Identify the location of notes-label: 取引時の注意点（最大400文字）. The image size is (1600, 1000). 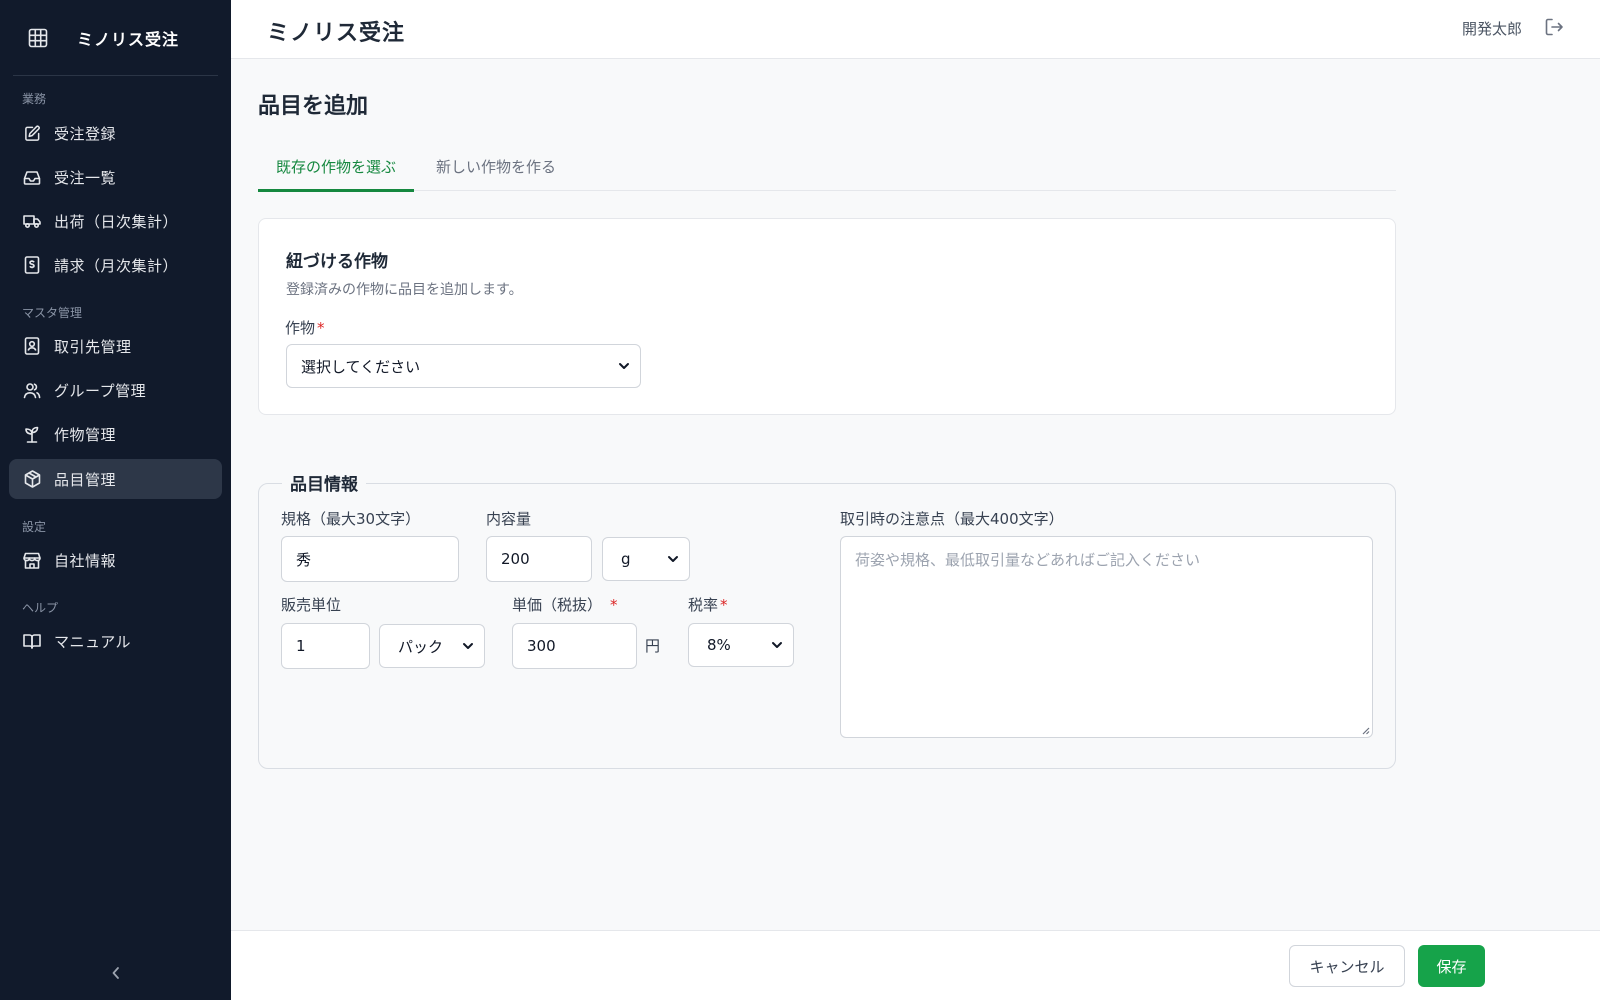
(952, 519).